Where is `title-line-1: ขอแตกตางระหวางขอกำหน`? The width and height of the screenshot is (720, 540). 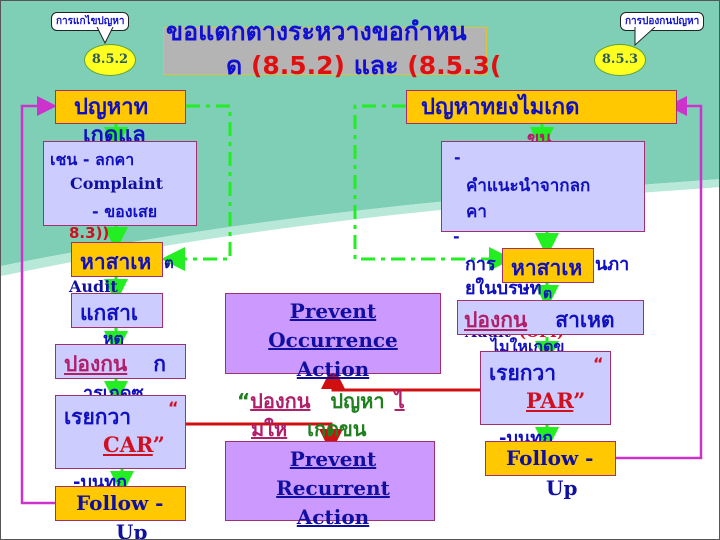
title-line-1: ขอแตกตางระหวางขอกำหน is located at coordinates (316, 31).